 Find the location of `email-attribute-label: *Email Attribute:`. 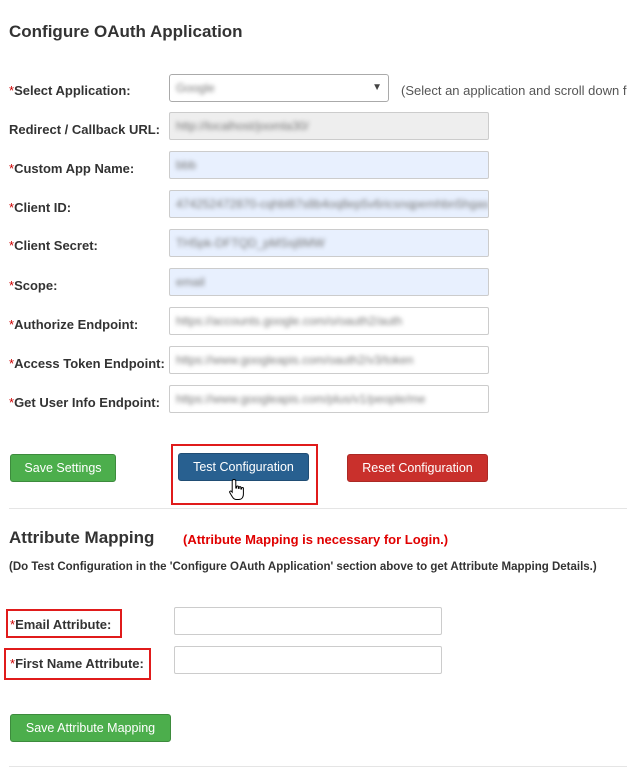

email-attribute-label: *Email Attribute: is located at coordinates (61, 624).